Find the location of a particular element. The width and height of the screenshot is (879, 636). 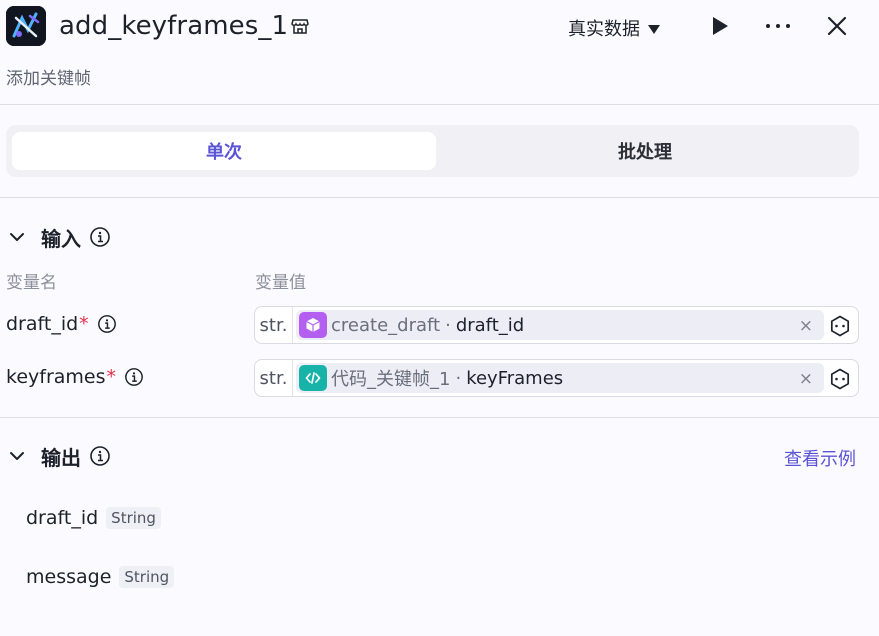

column-header-value: 变量值 is located at coordinates (280, 283).